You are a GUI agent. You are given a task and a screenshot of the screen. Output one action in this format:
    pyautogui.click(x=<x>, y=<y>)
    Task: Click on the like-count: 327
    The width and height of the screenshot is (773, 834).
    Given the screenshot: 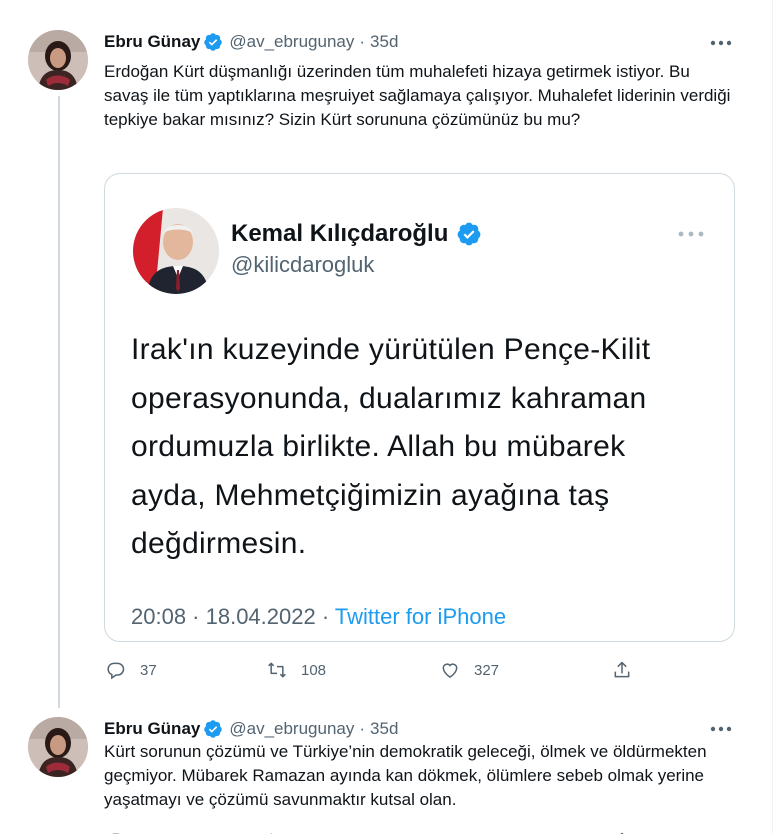 What is the action you would take?
    pyautogui.click(x=487, y=670)
    